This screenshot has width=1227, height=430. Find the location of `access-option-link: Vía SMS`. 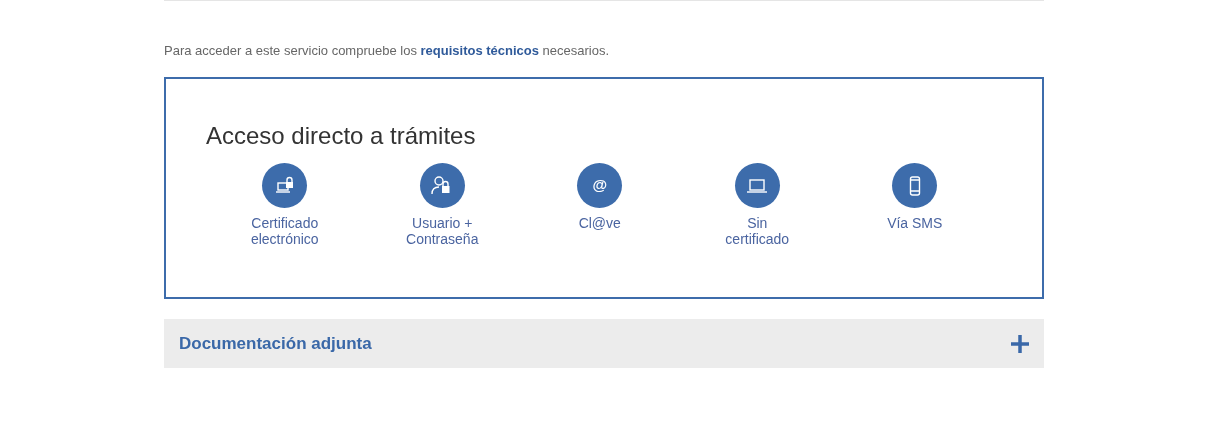

access-option-link: Vía SMS is located at coordinates (915, 223).